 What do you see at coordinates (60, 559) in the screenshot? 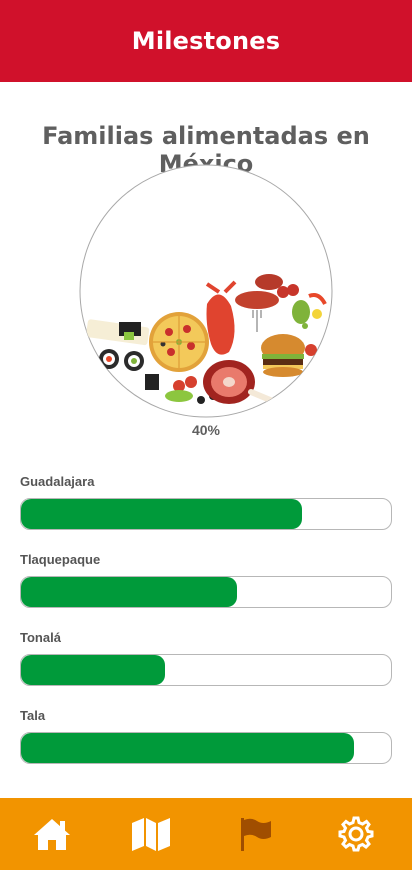
I see `city-label: Tlaquepaque` at bounding box center [60, 559].